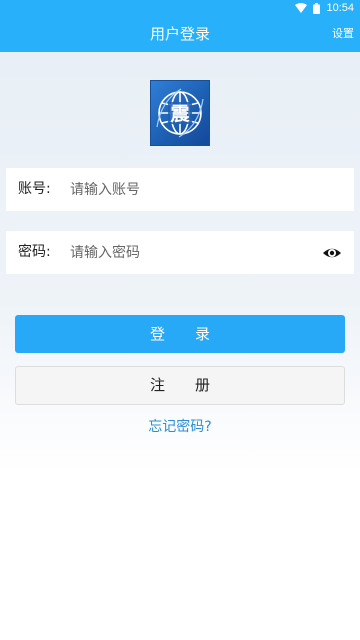  I want to click on globe-logo-icon: 震, so click(180, 113).